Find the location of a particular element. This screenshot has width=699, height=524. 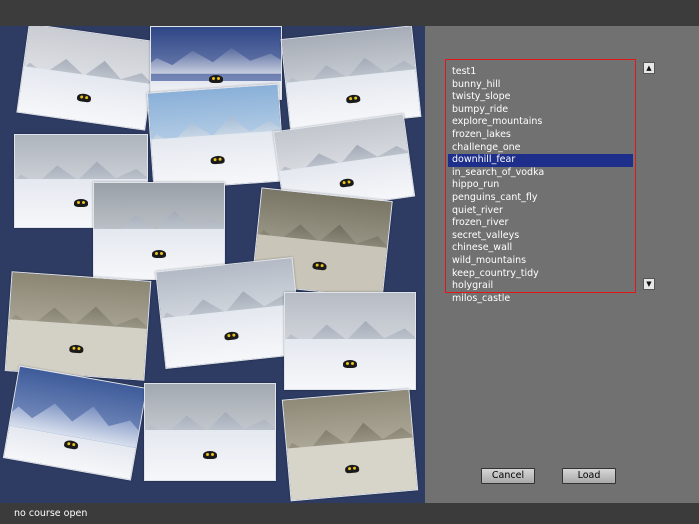

title-bar is located at coordinates (349, 13).